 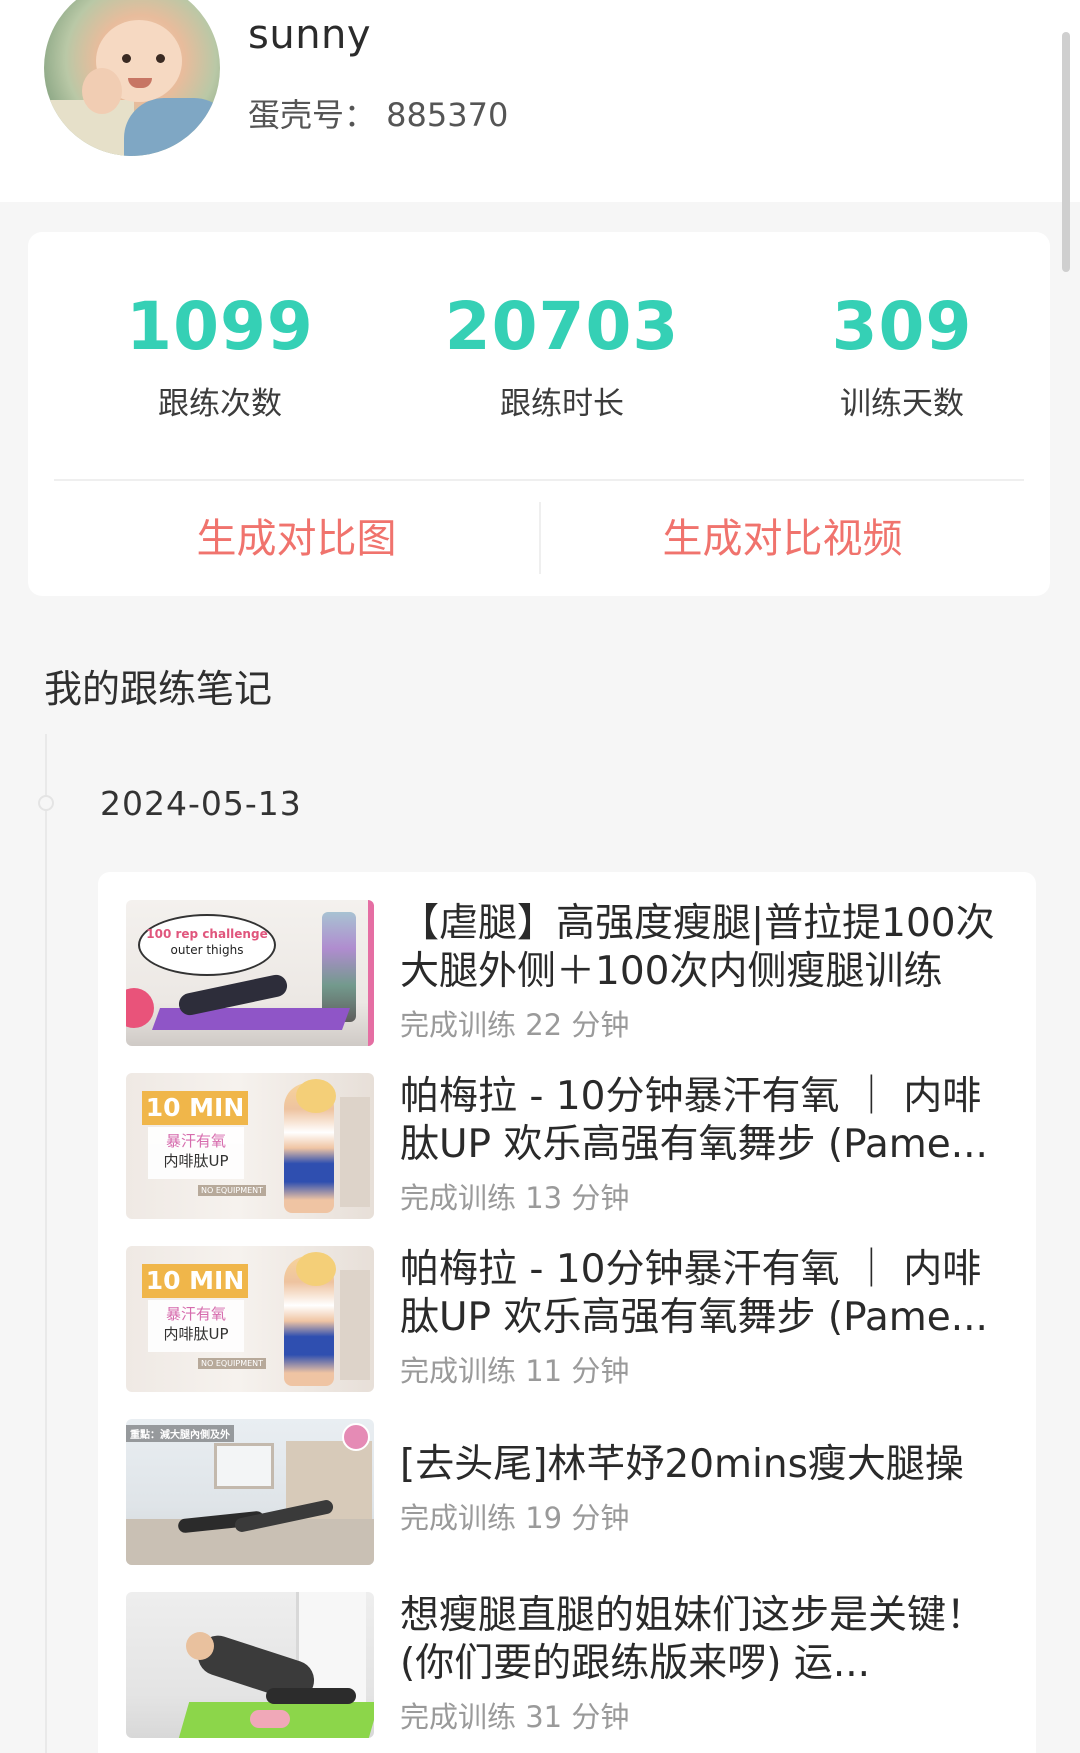 I want to click on stat-follow-count: 1099 跟练次数, so click(x=220, y=355).